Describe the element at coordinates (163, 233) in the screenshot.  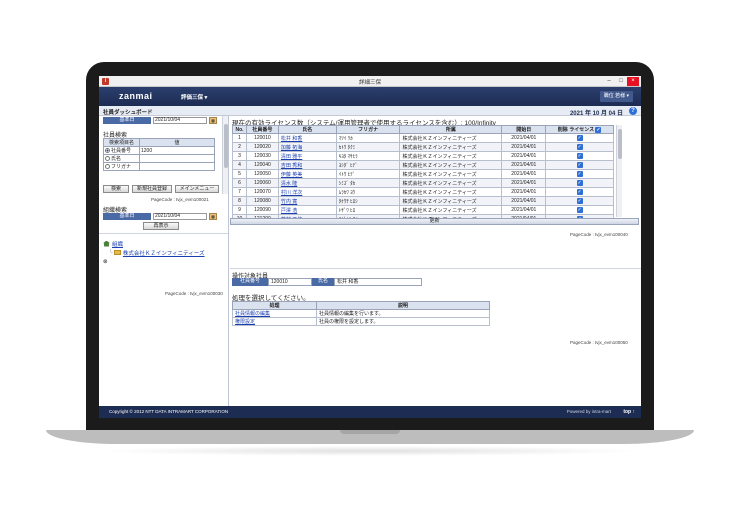
I see `divider` at that location.